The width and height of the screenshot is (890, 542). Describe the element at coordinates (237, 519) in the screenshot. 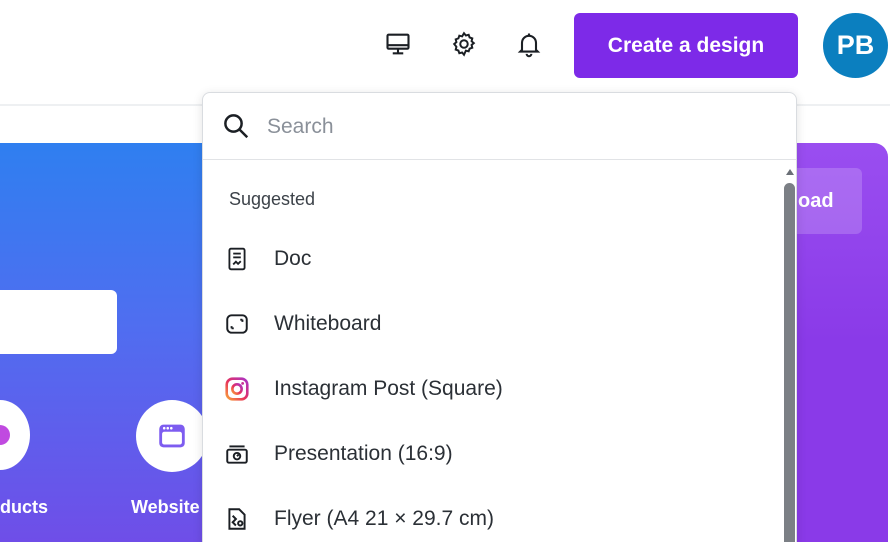

I see `flyer-icon` at that location.